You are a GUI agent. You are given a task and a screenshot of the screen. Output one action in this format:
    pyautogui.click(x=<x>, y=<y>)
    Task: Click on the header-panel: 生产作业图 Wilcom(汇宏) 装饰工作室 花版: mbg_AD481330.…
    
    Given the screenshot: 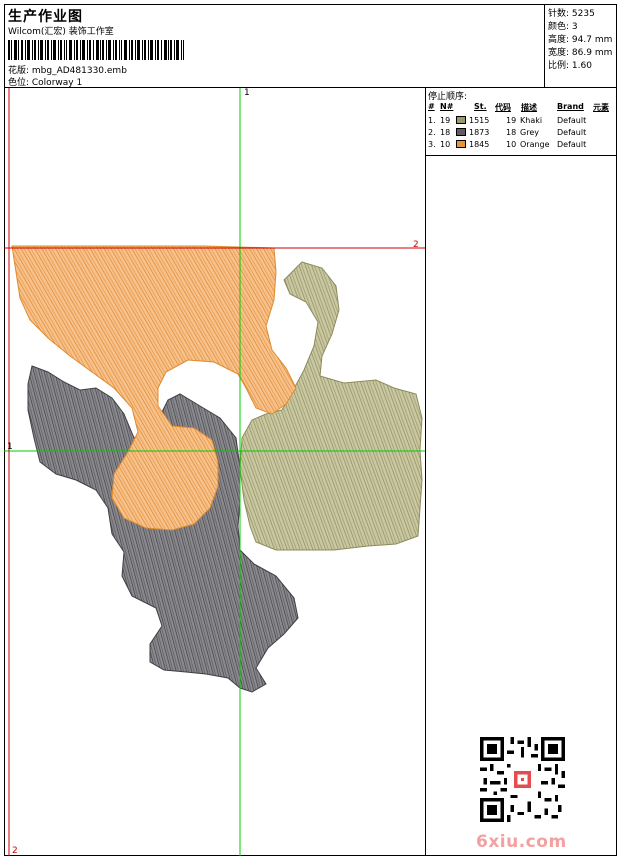 What is the action you would take?
    pyautogui.click(x=274, y=46)
    